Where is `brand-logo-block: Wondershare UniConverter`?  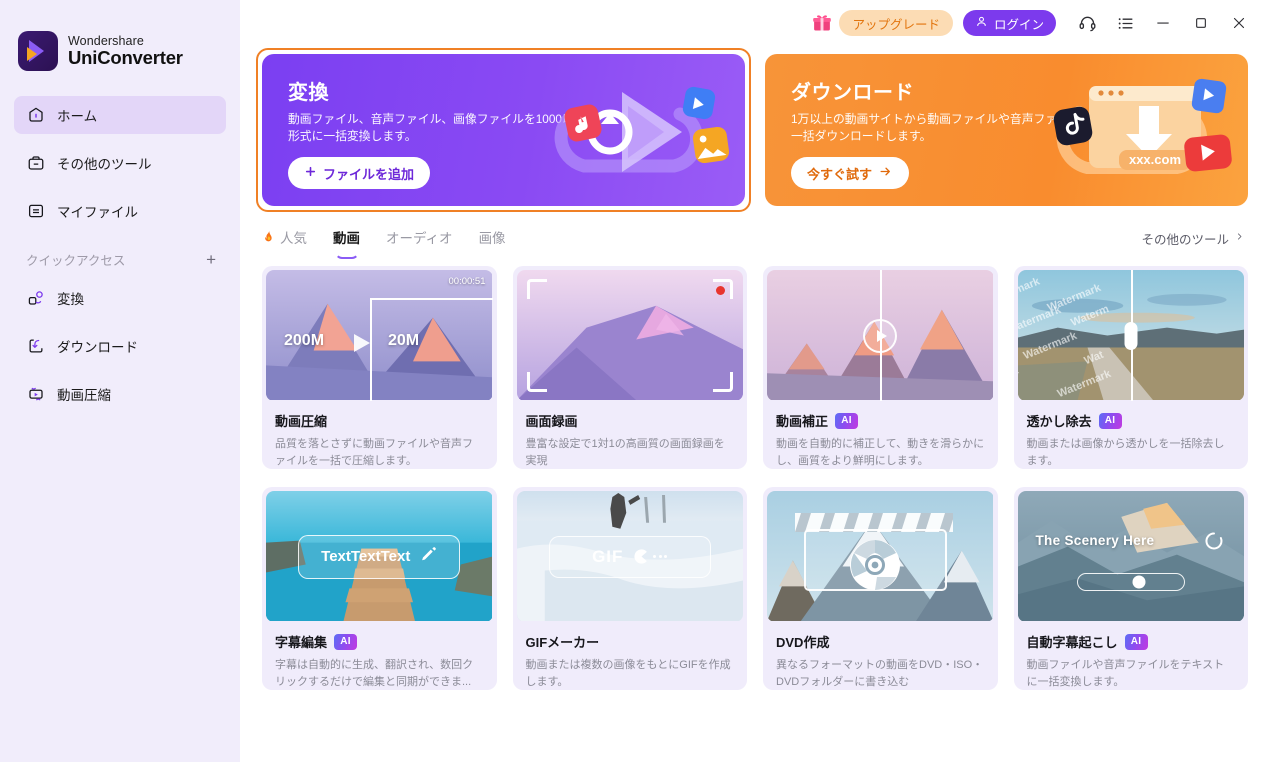
brand-logo-block: Wondershare UniConverter is located at coordinates (120, 47).